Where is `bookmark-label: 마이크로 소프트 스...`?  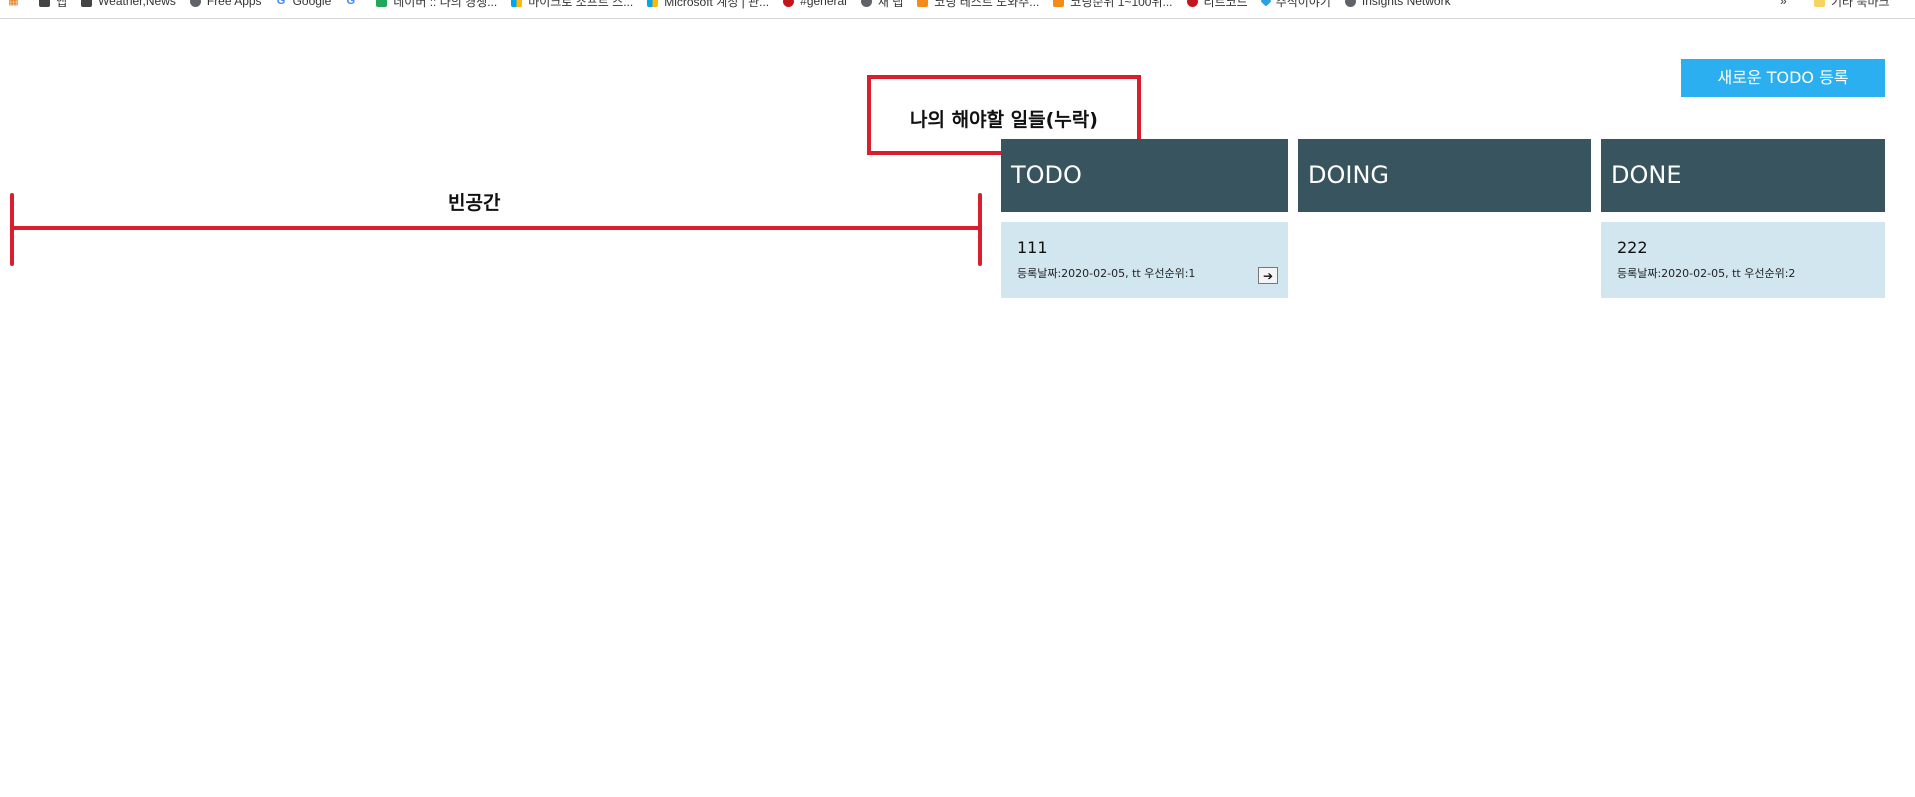
bookmark-label: 마이크로 소프트 스... is located at coordinates (581, 4).